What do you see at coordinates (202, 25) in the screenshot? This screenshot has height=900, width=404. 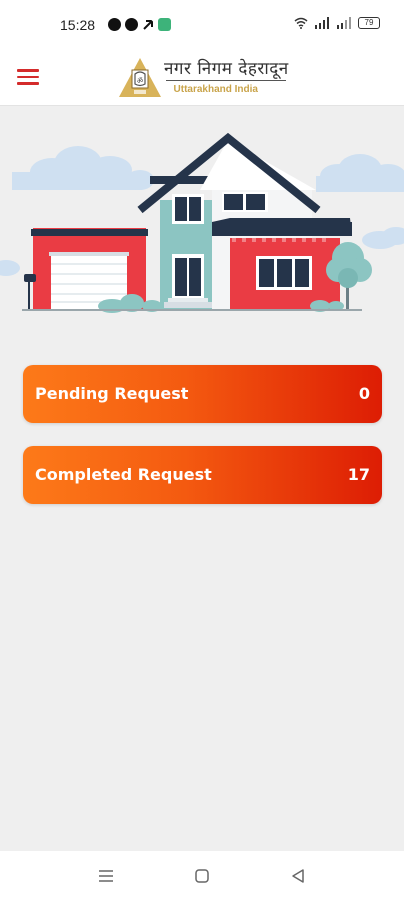 I see `status-bar: 15:28 79` at bounding box center [202, 25].